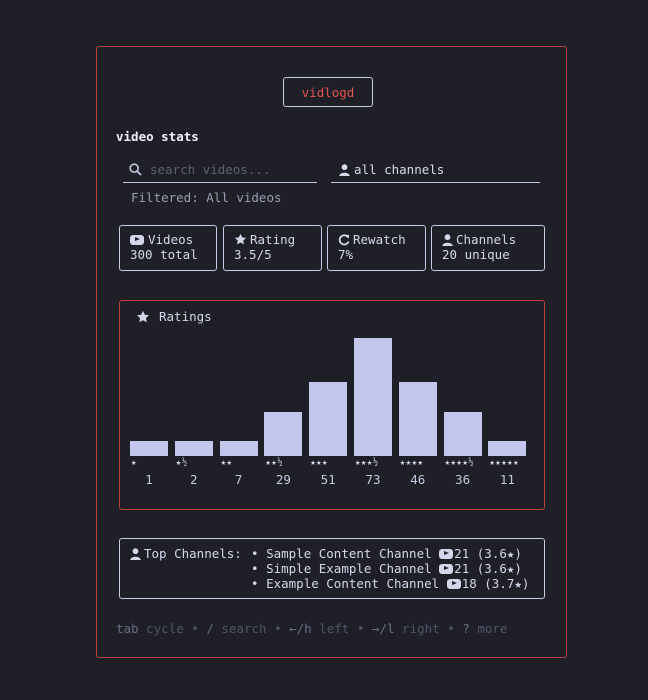 Image resolution: width=648 pixels, height=700 pixels. I want to click on star-icon, so click(240, 239).